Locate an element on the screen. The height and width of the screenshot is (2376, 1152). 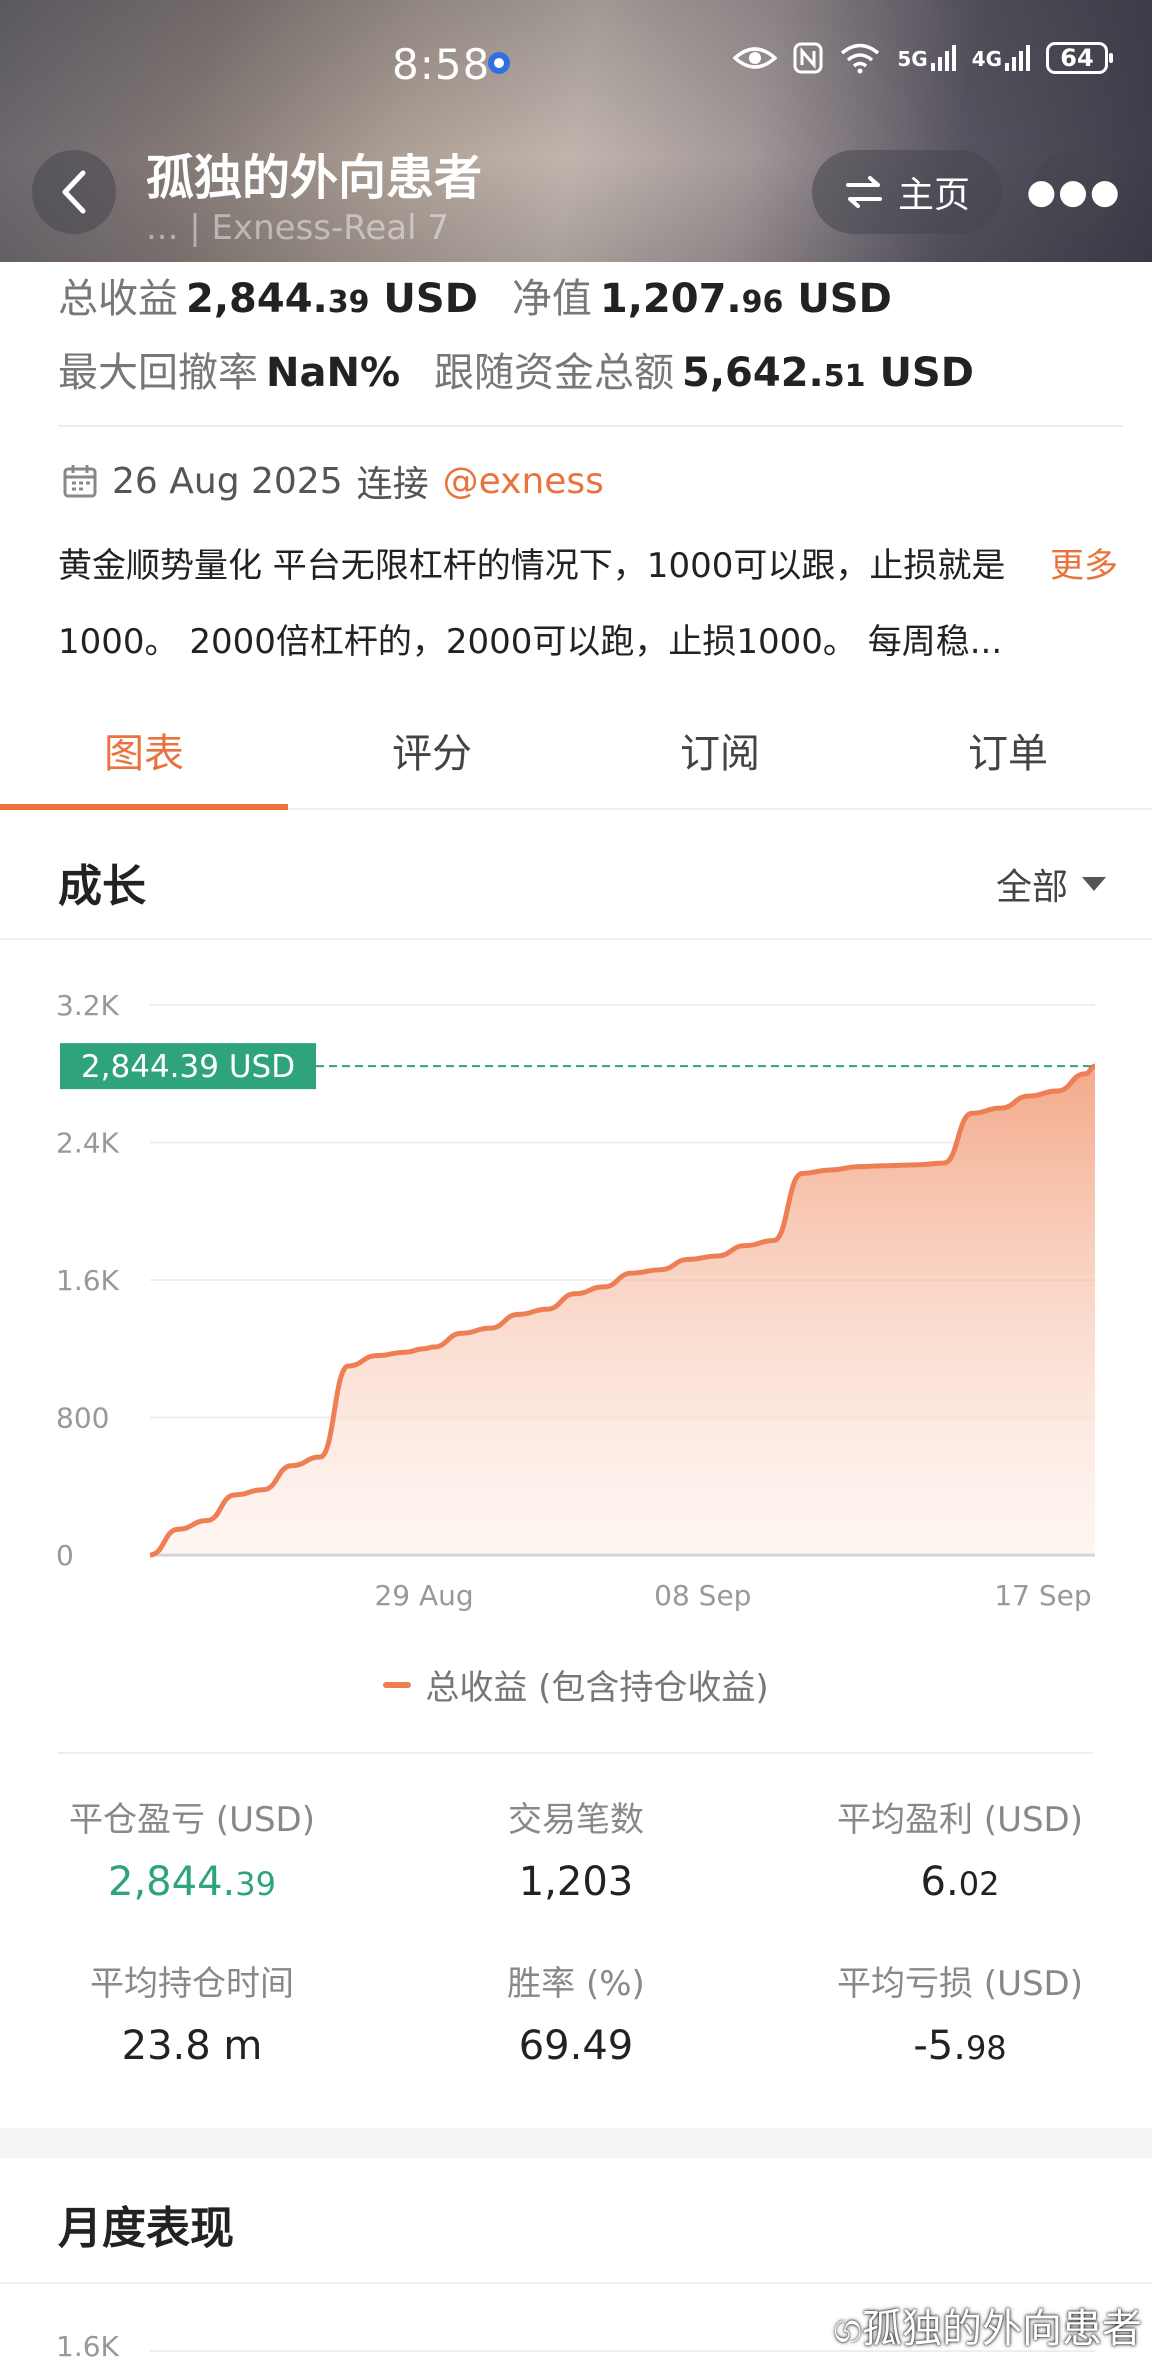
summary-divider is located at coordinates (590, 426).